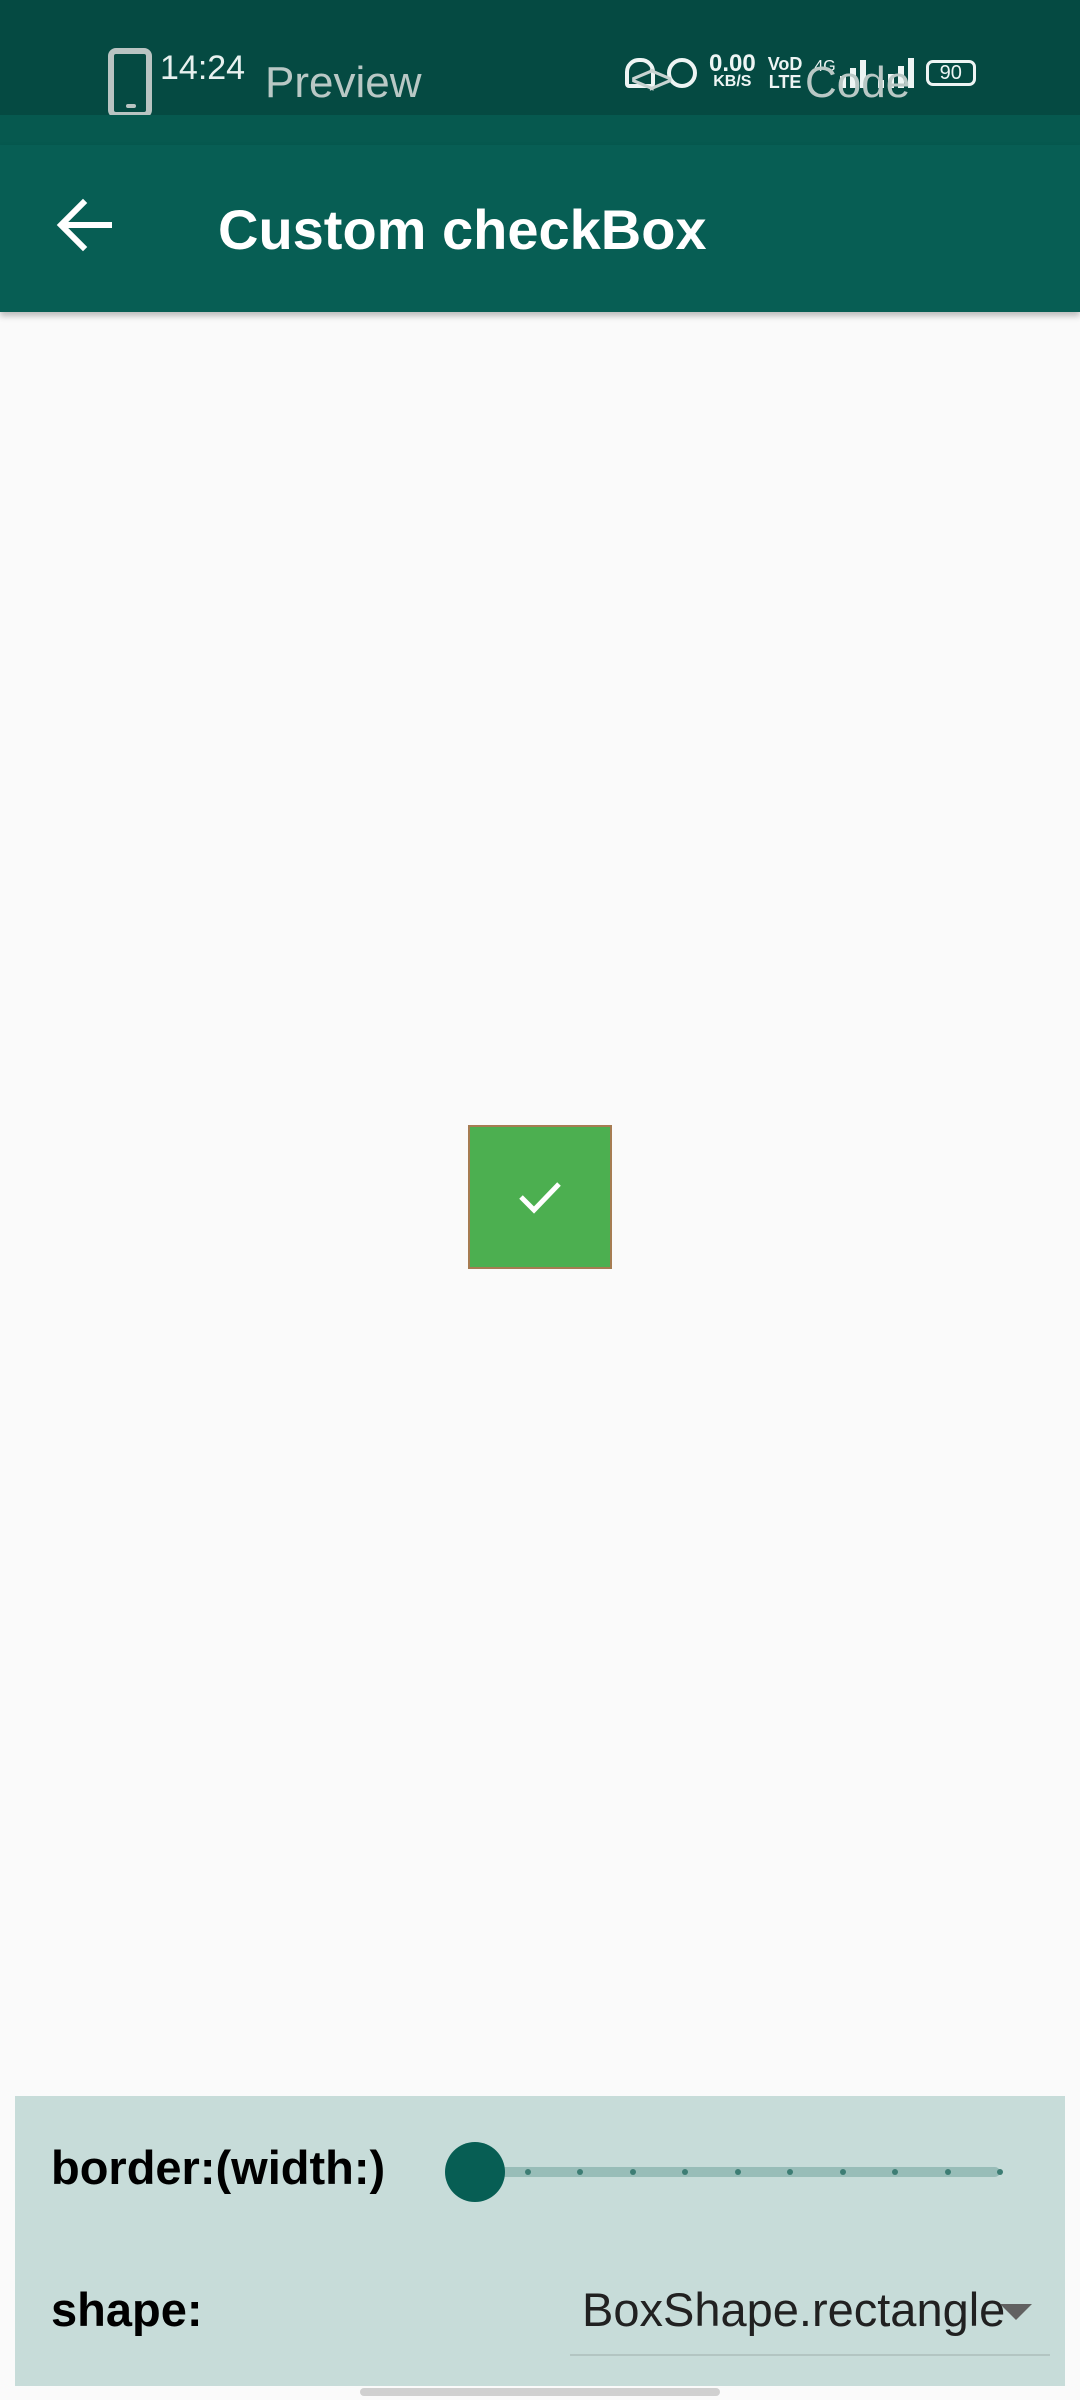 The image size is (1080, 2400). I want to click on check-icon, so click(540, 1198).